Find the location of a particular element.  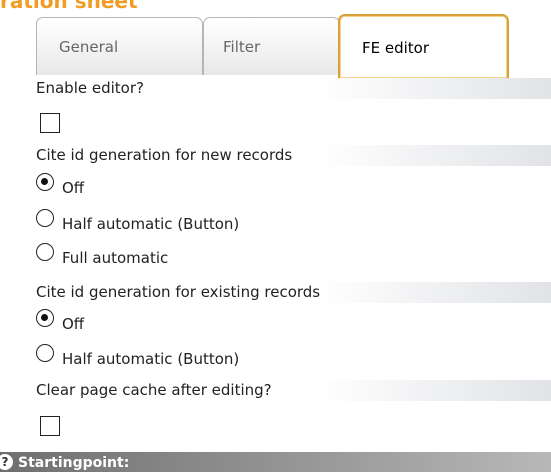

cite-new-label: Cite id generation for new records is located at coordinates (291, 155).